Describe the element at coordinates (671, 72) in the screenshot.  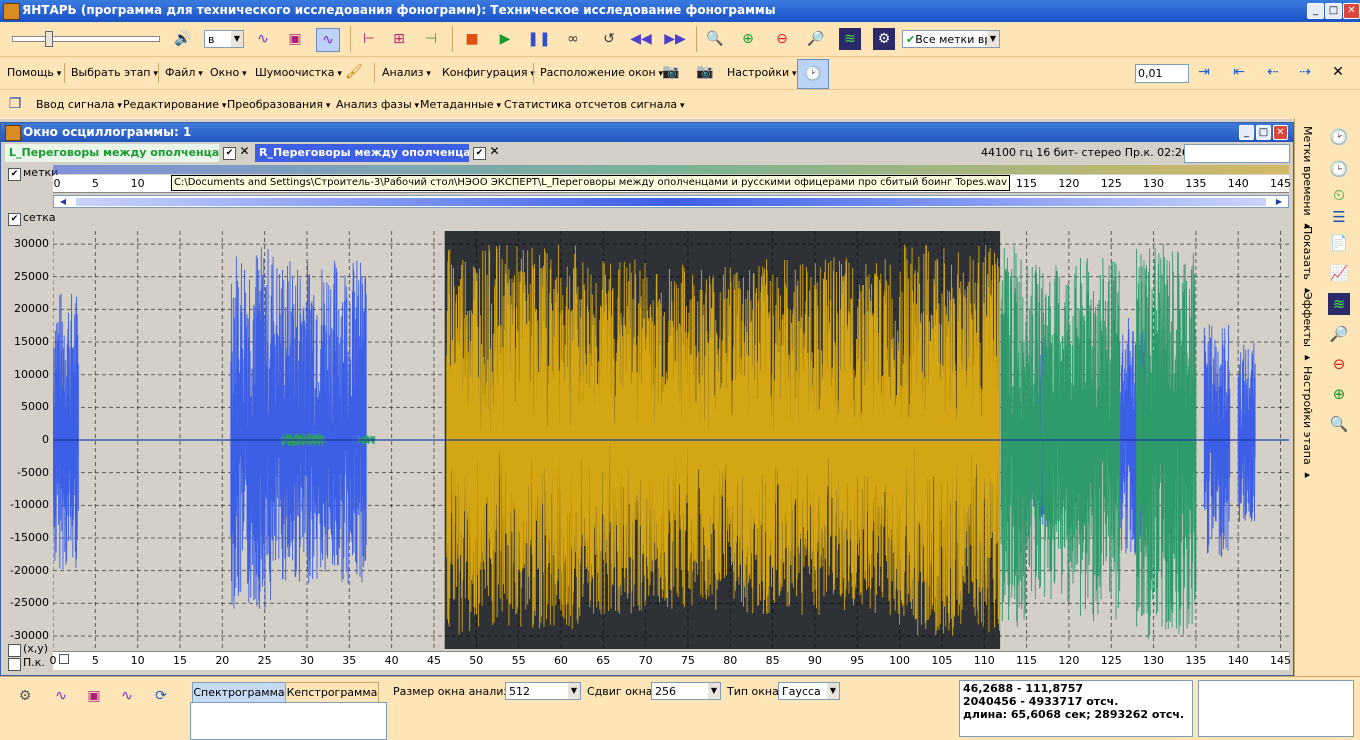
I see `camera-icon: 📷` at that location.